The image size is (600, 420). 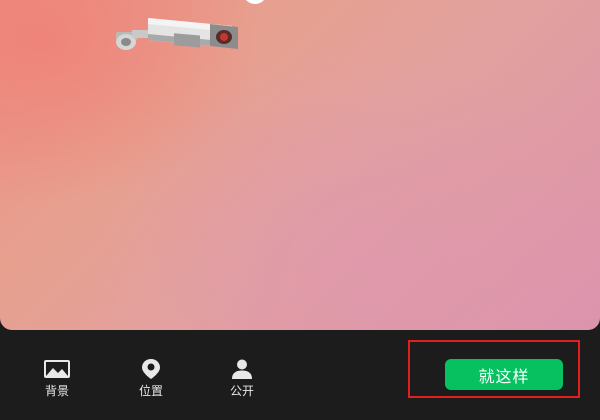 I want to click on location-button: 位置, so click(x=151, y=379).